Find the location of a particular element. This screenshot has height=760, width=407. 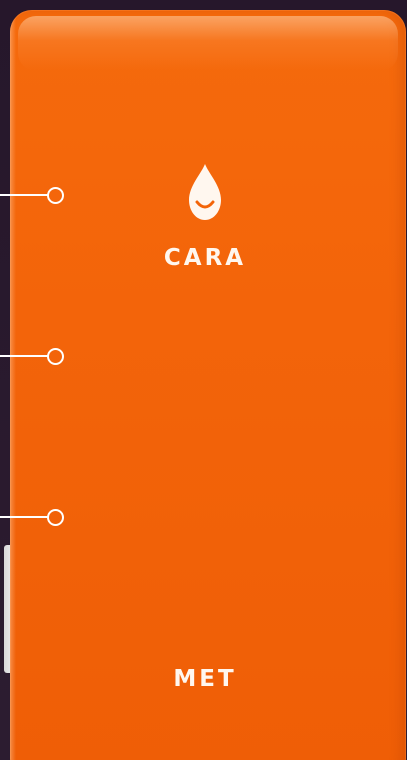

water-drop-smile-icon is located at coordinates (205, 192).